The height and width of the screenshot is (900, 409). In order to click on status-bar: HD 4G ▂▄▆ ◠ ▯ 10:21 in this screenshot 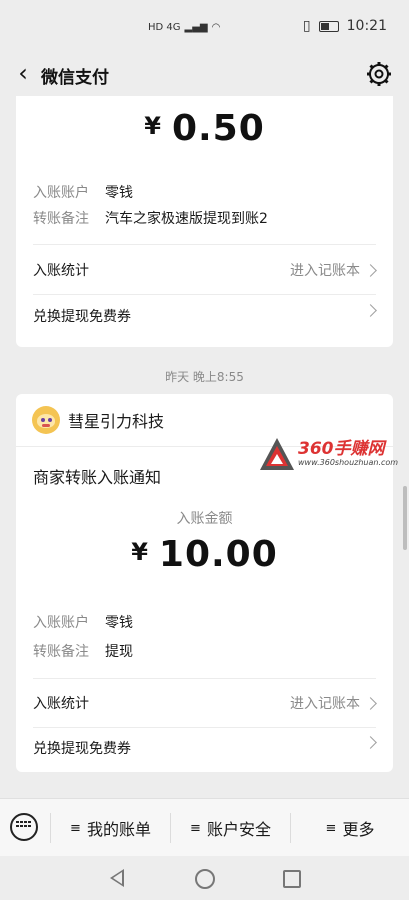, I will do `click(204, 26)`.